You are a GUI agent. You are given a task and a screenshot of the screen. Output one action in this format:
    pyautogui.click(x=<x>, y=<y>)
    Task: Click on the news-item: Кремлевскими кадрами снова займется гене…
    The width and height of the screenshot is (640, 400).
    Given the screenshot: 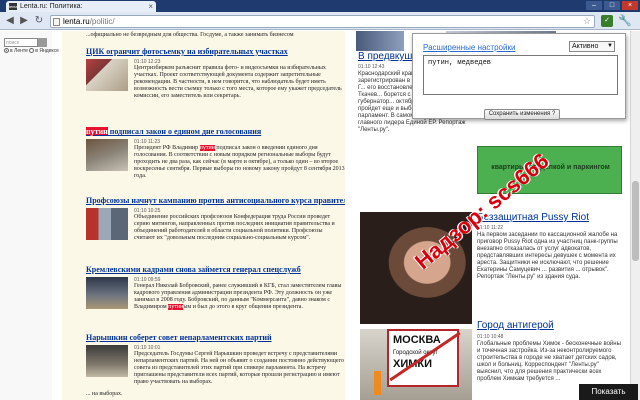 What is the action you would take?
    pyautogui.click(x=215, y=287)
    